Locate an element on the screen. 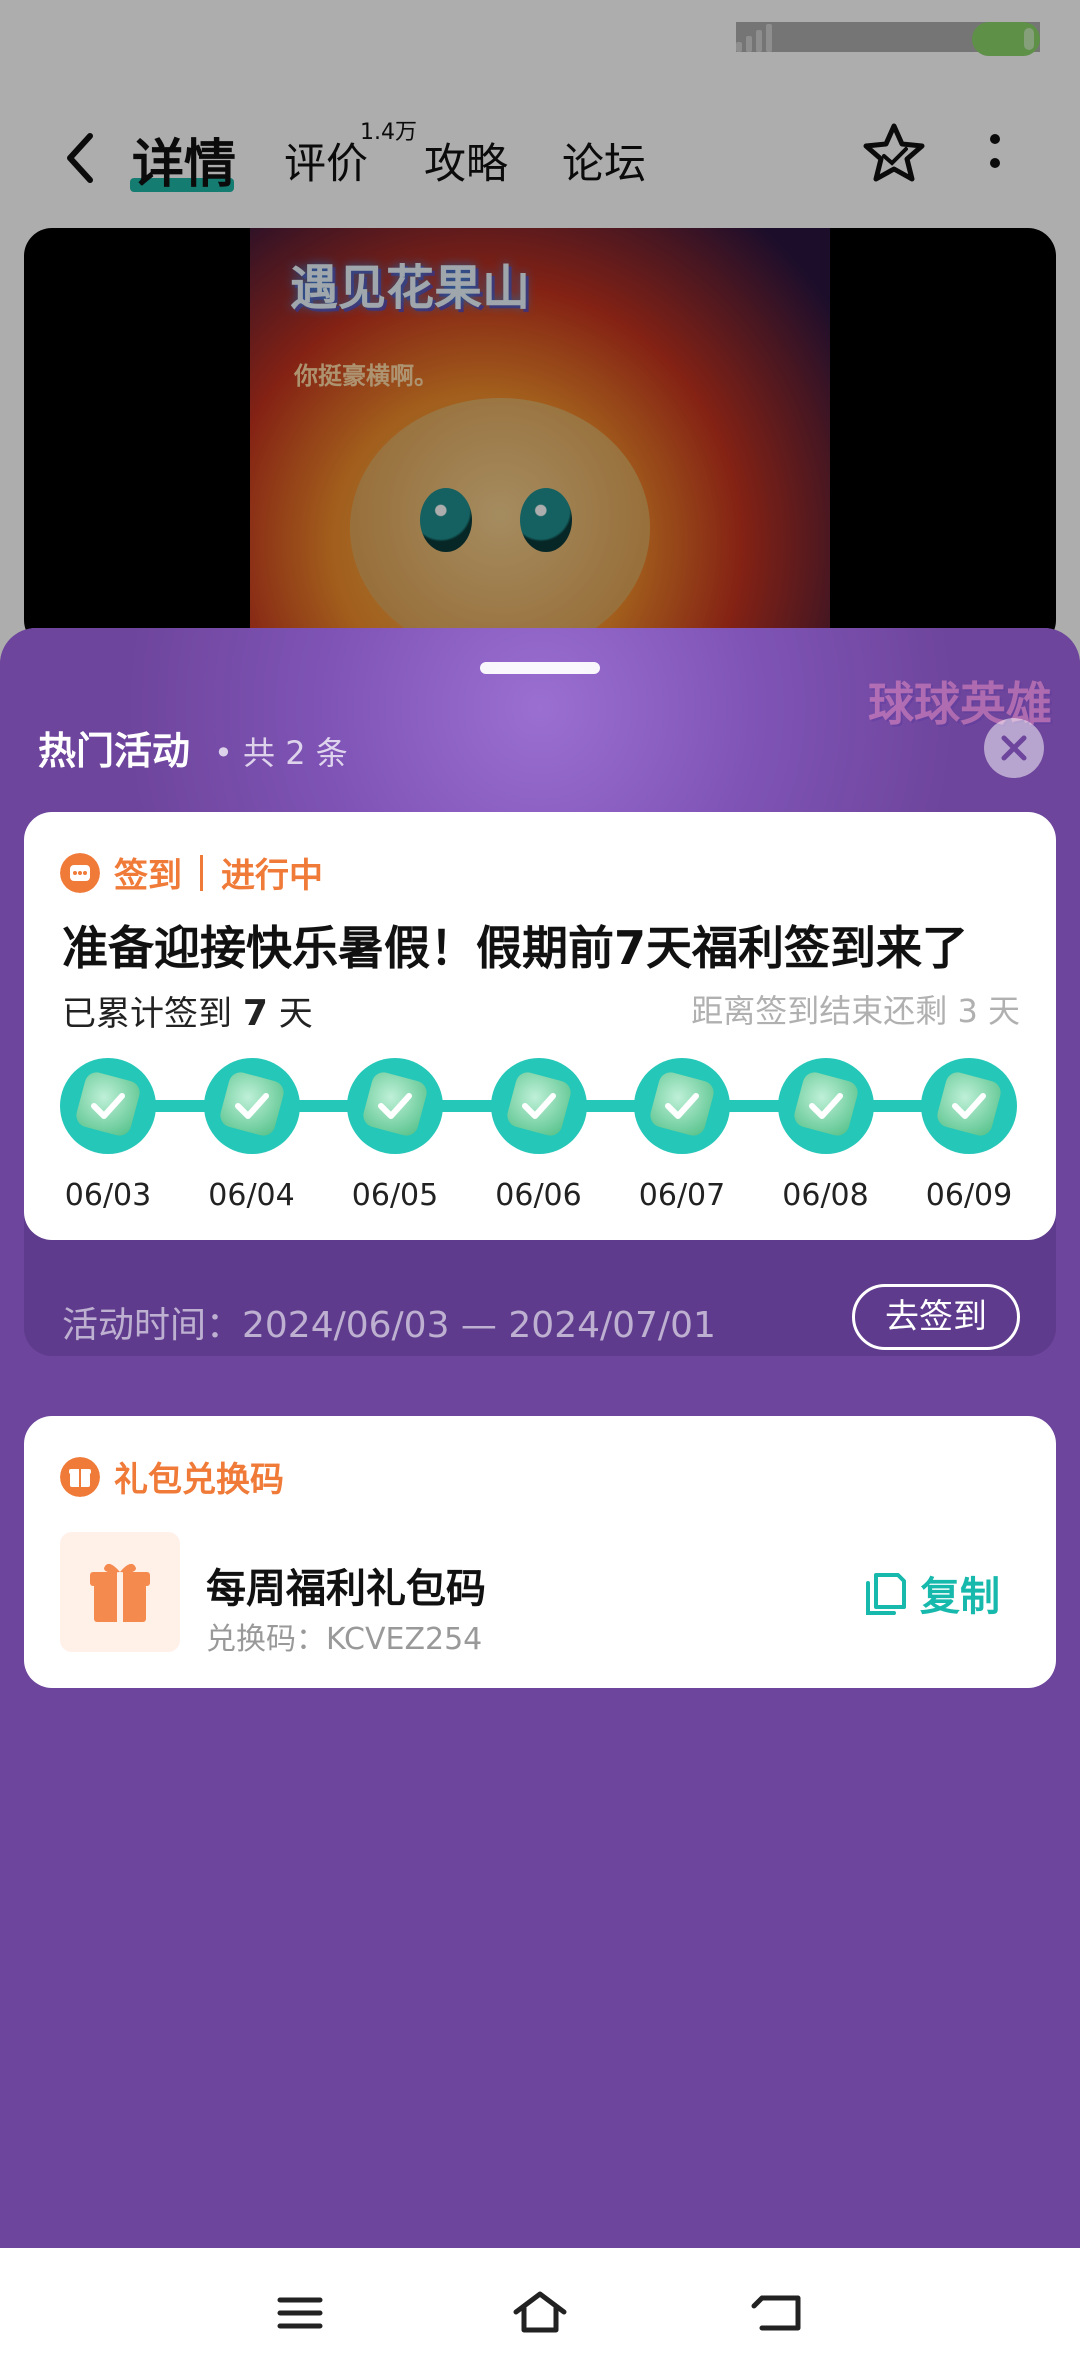  gift-box-icon is located at coordinates (120, 1592).